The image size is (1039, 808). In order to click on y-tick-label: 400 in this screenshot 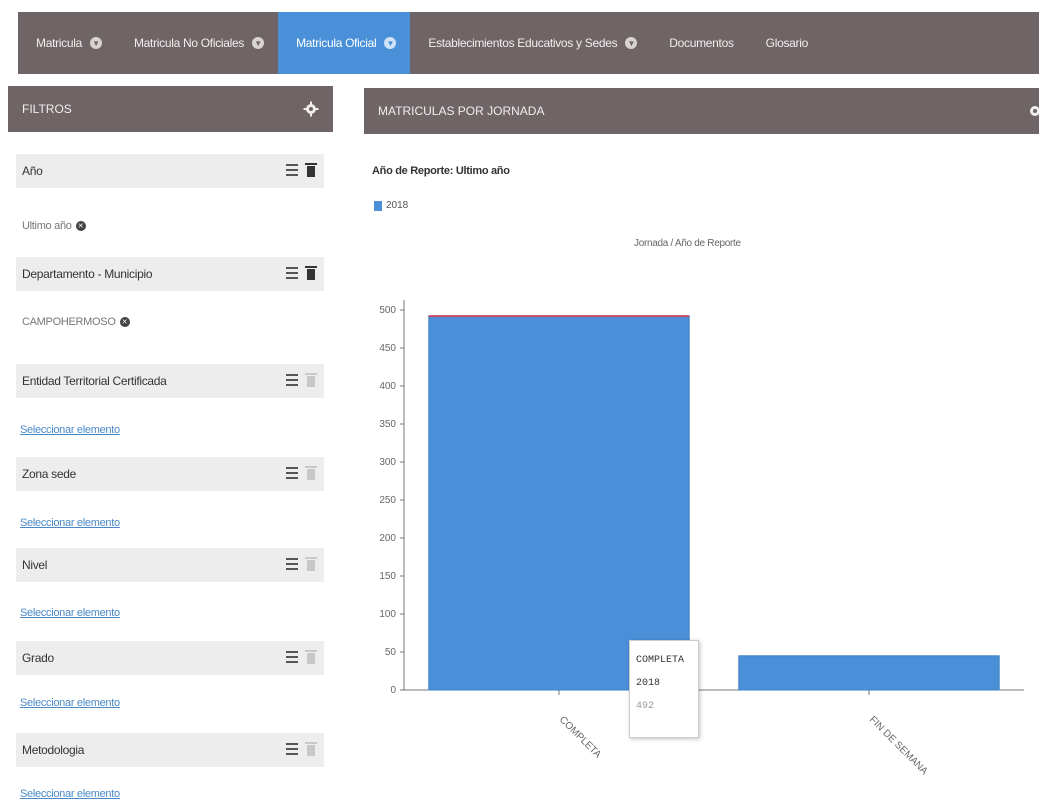, I will do `click(387, 386)`.